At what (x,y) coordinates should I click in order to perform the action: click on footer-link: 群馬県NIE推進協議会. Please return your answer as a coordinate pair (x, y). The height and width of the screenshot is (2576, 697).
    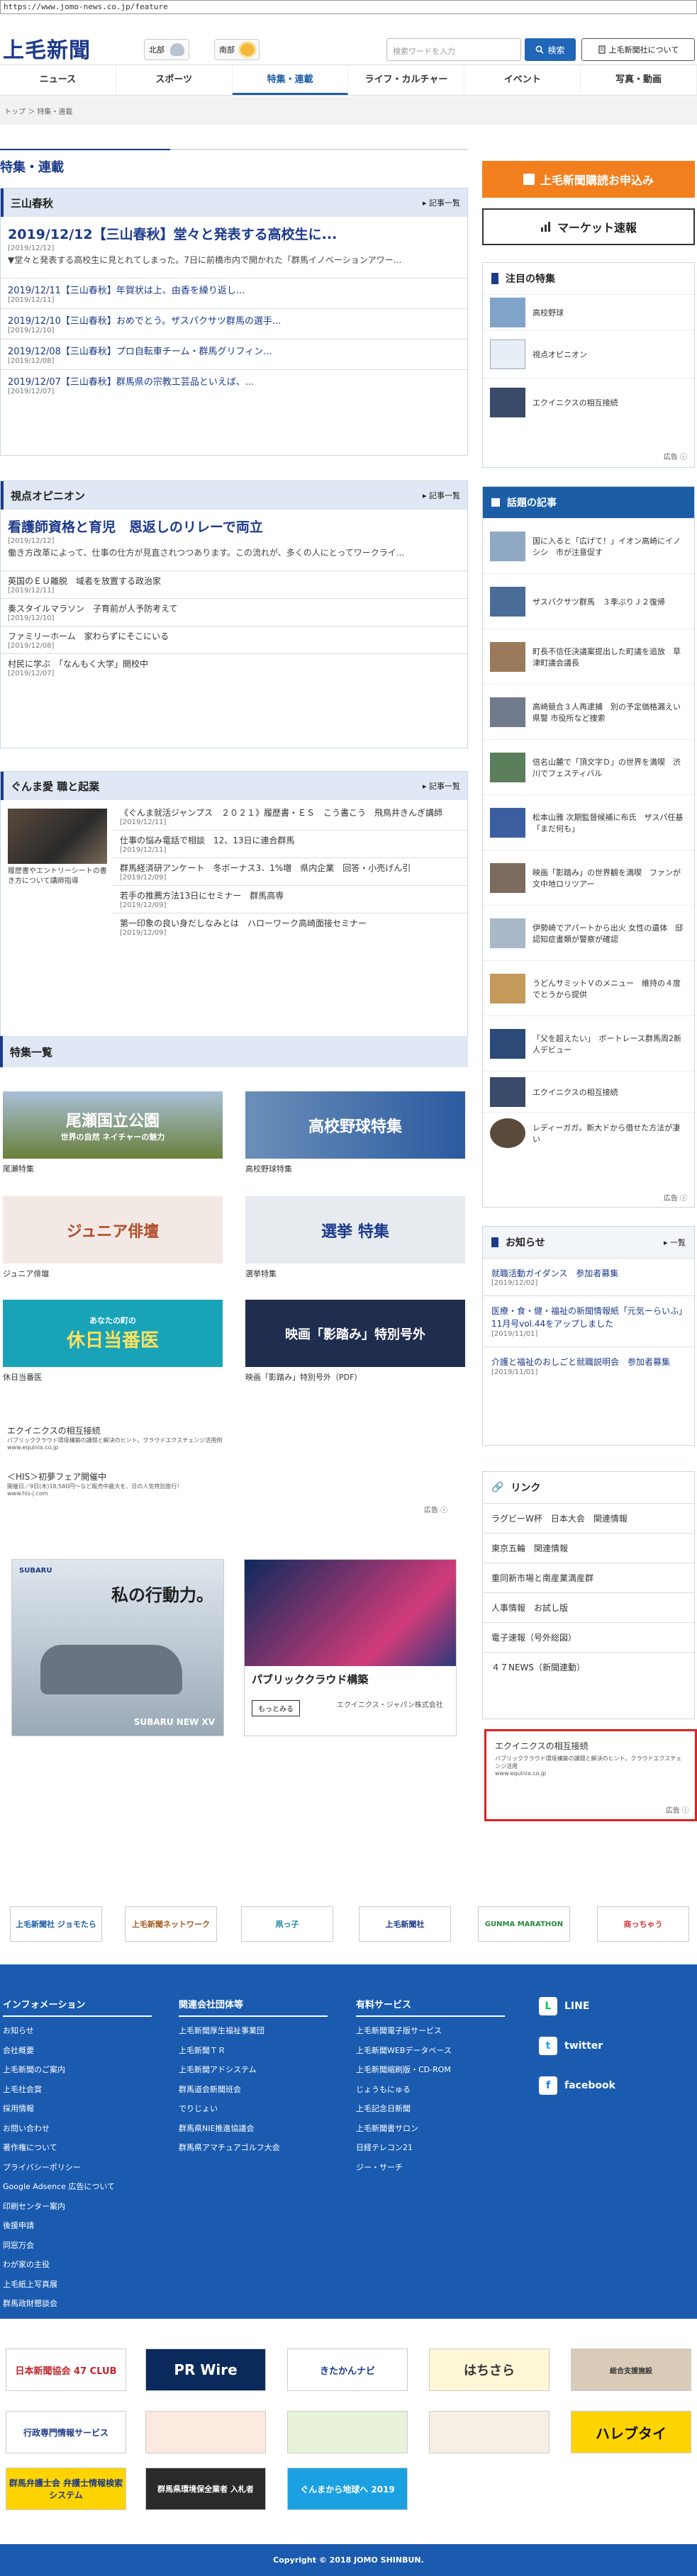
    Looking at the image, I should click on (254, 2129).